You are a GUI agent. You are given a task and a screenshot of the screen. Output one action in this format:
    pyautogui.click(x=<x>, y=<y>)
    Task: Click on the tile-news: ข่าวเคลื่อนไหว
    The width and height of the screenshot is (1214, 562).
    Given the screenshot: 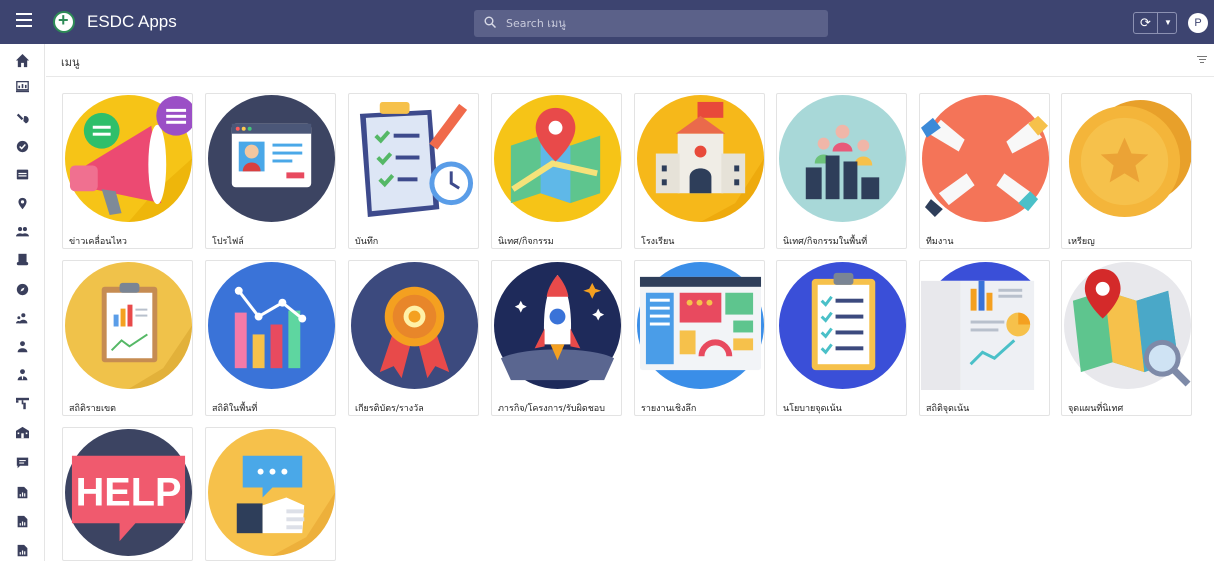 What is the action you would take?
    pyautogui.click(x=127, y=171)
    